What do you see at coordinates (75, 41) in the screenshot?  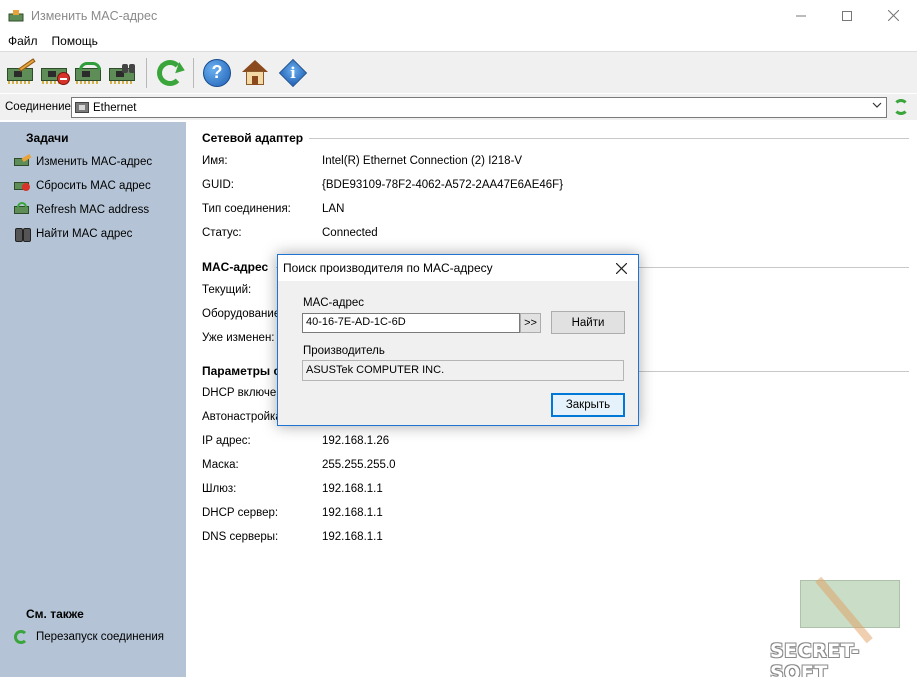 I see `menu-help: Помощь` at bounding box center [75, 41].